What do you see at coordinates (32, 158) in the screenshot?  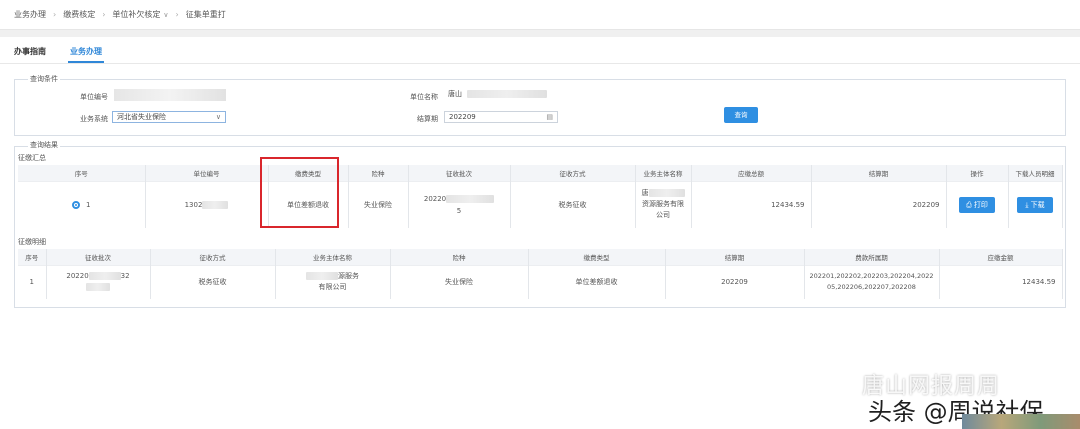 I see `summary-title: 征缴汇总` at bounding box center [32, 158].